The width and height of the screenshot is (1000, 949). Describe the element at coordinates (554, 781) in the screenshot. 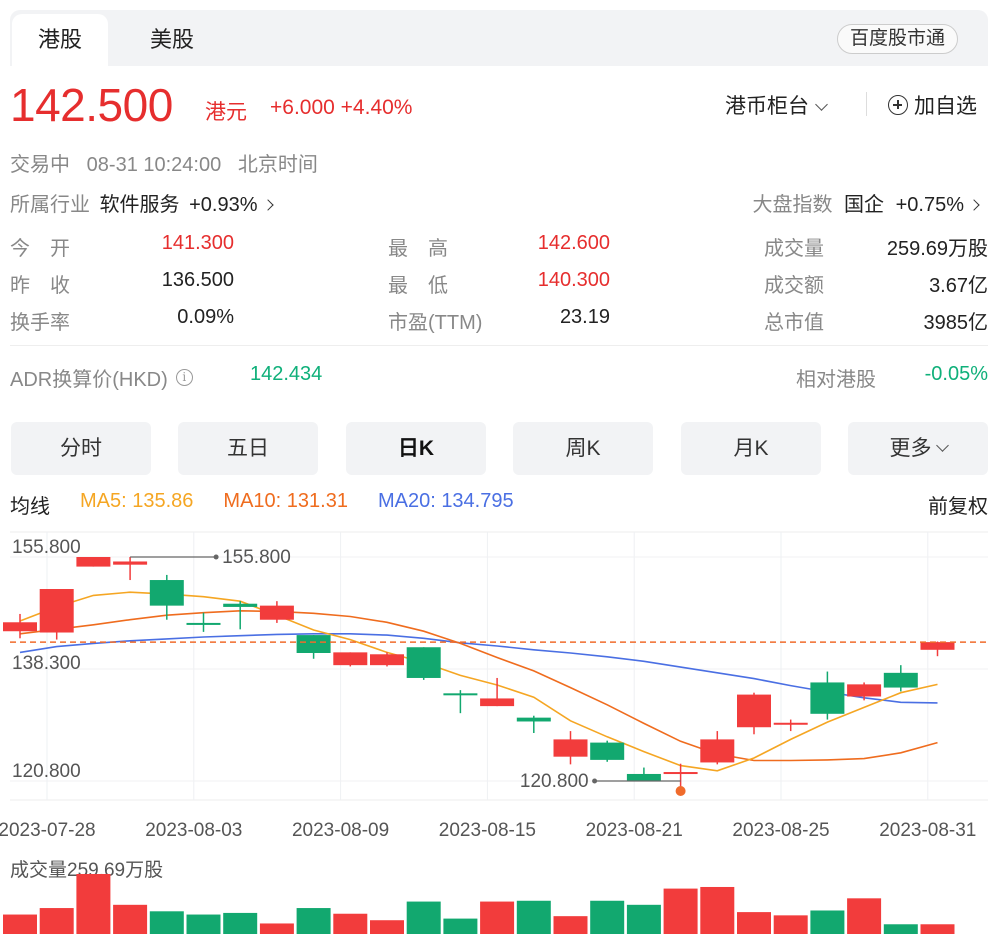

I see `min-annotation-label: 120.800` at that location.